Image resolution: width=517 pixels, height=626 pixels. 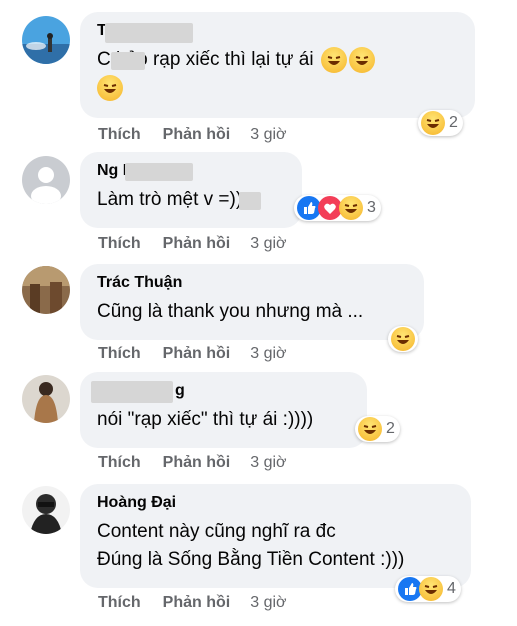 I want to click on comment-author: T, so click(x=279, y=31).